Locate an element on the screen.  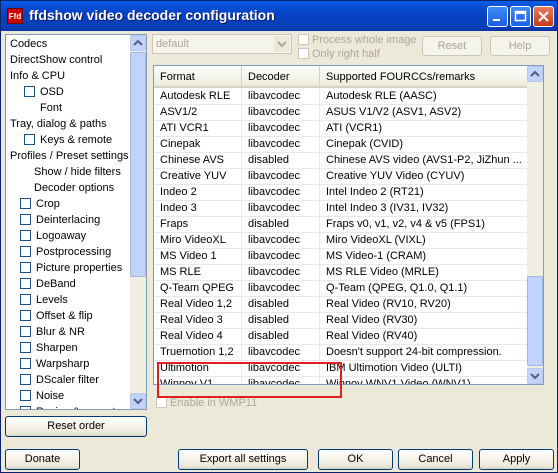
arrow-down-icon is located at coordinates (535, 376).